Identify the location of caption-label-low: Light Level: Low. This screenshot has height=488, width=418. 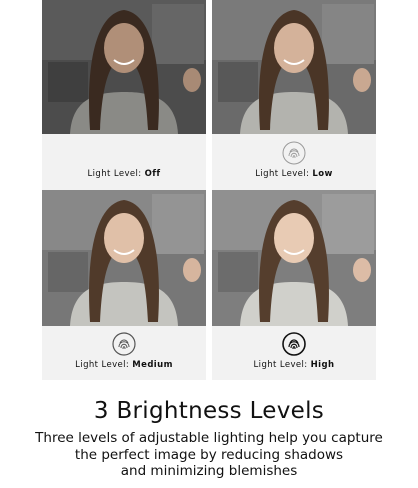
(294, 174).